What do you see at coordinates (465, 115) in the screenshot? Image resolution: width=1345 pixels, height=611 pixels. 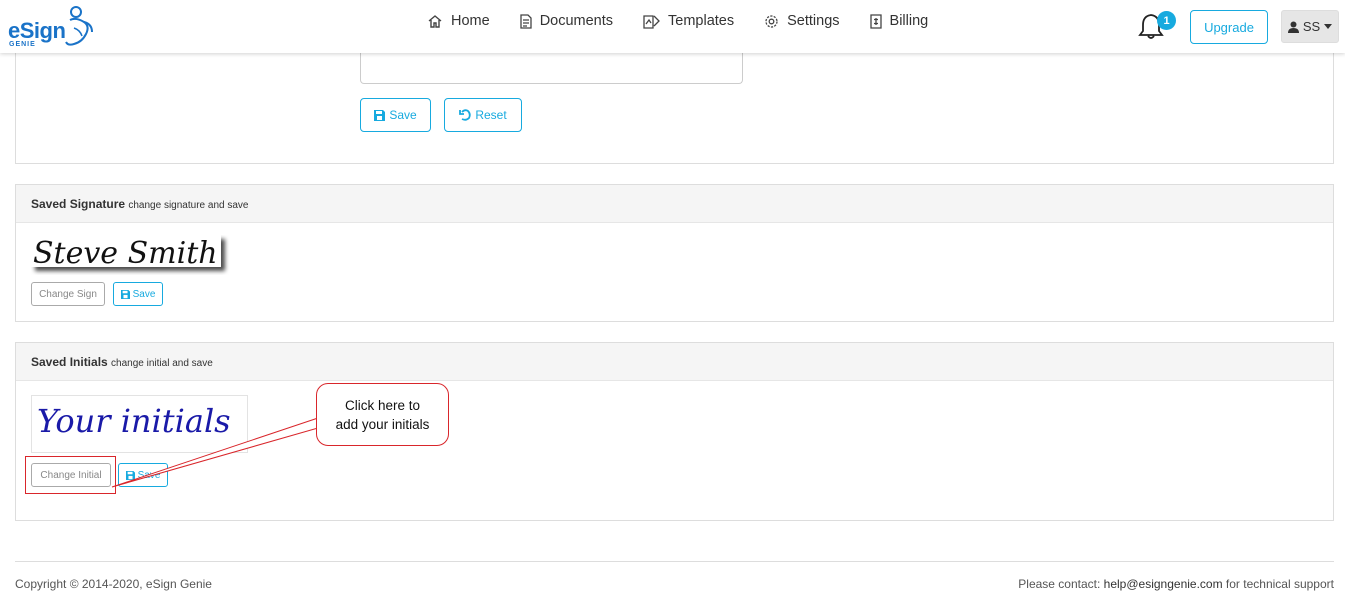 I see `undo-icon` at bounding box center [465, 115].